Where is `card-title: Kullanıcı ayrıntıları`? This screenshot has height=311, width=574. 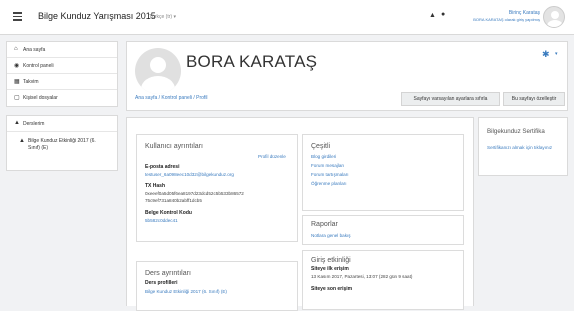 card-title: Kullanıcı ayrıntıları is located at coordinates (174, 146).